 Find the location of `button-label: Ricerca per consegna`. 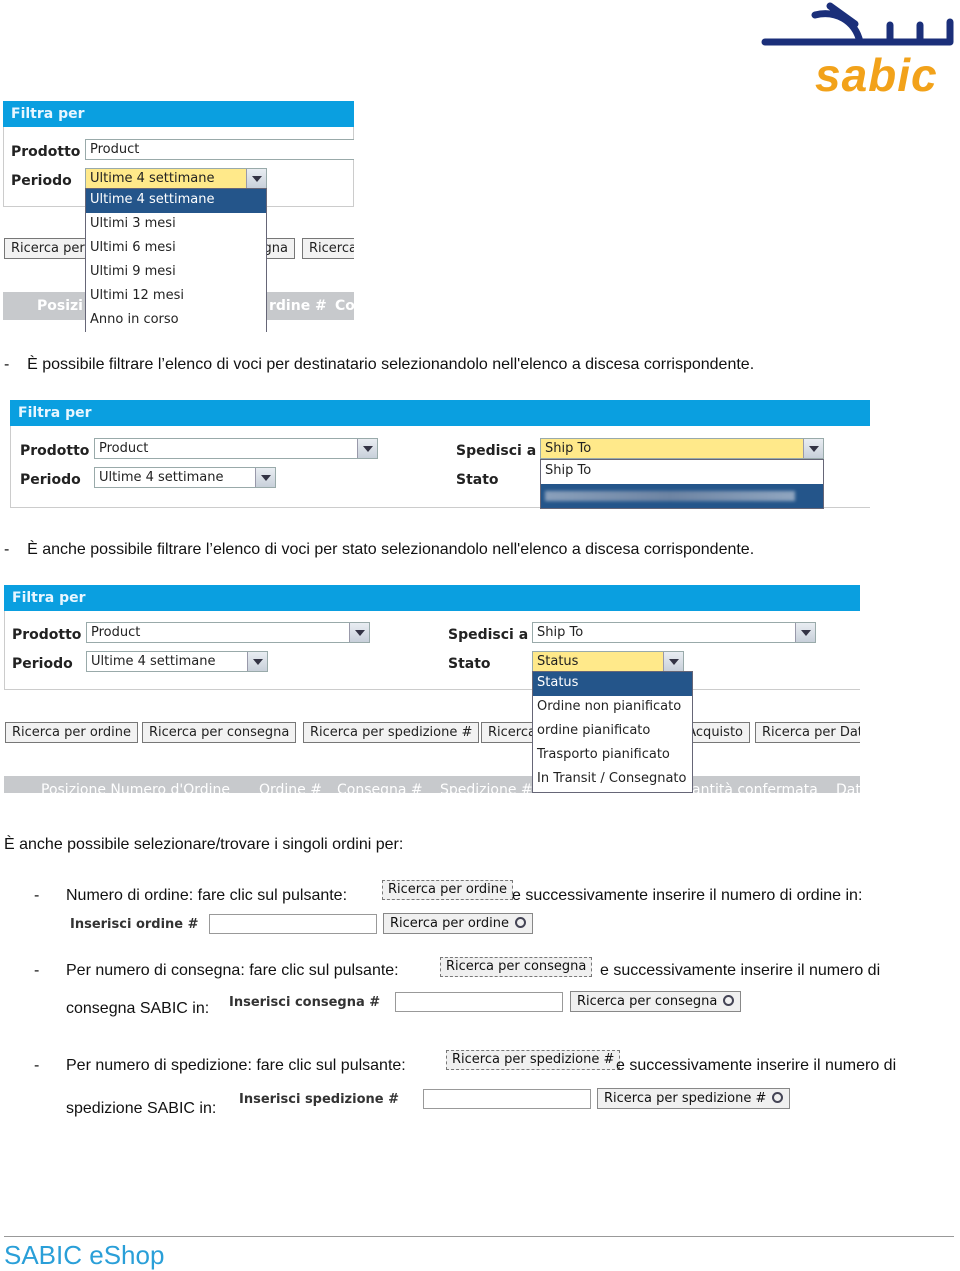

button-label: Ricerca per consegna is located at coordinates (647, 1001).